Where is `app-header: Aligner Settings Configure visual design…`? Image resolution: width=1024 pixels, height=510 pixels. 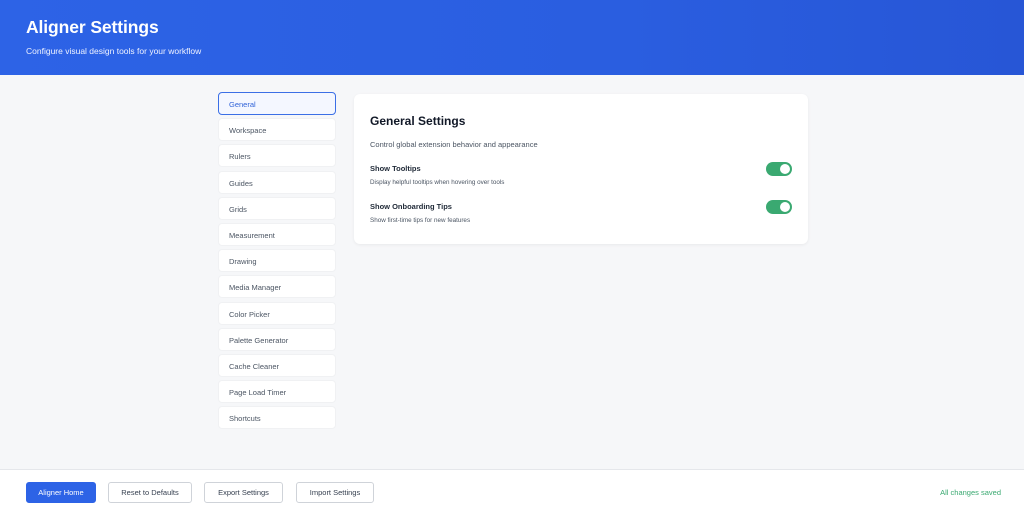
app-header: Aligner Settings Configure visual design… is located at coordinates (512, 37).